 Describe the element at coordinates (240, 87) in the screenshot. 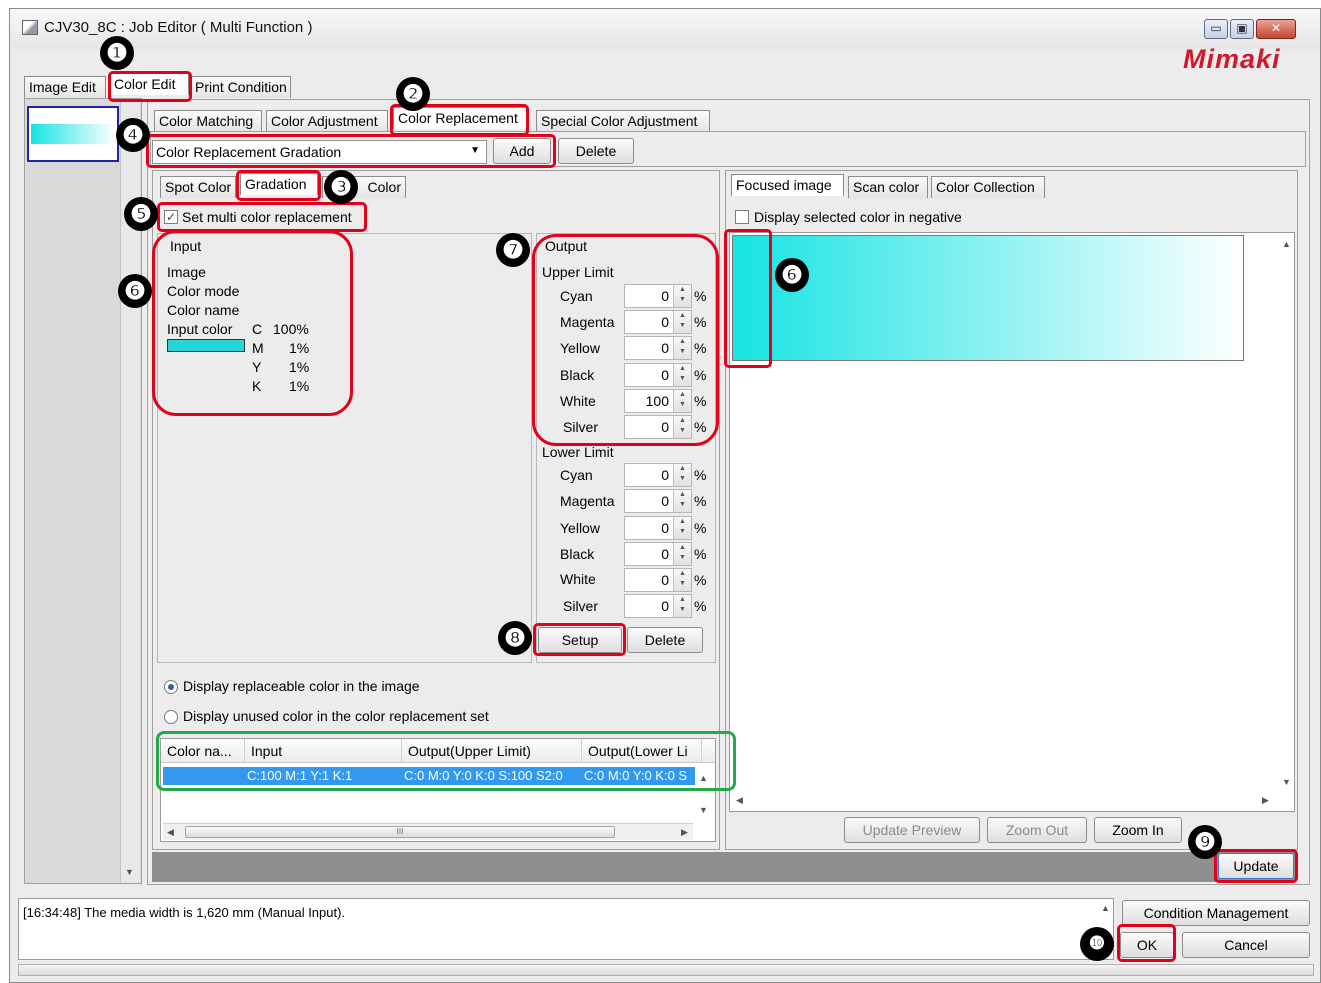

I see `tab-print-condition: Print Condition` at that location.